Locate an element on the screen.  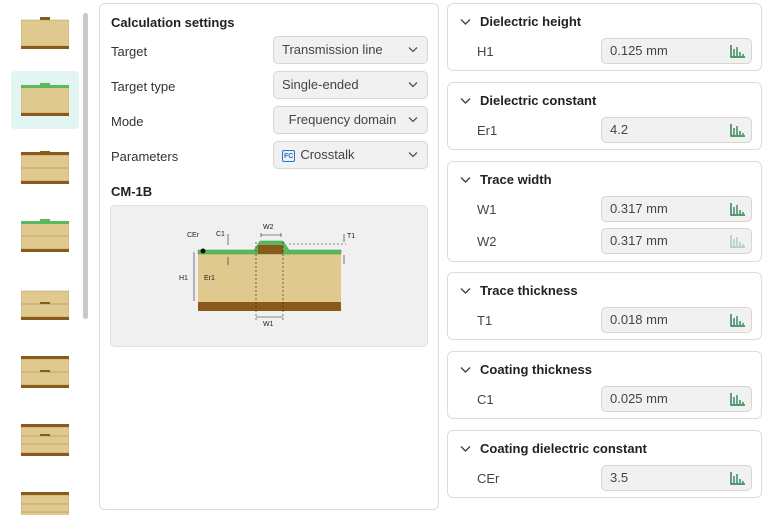
target-value: Transmission line is located at coordinates (332, 49).